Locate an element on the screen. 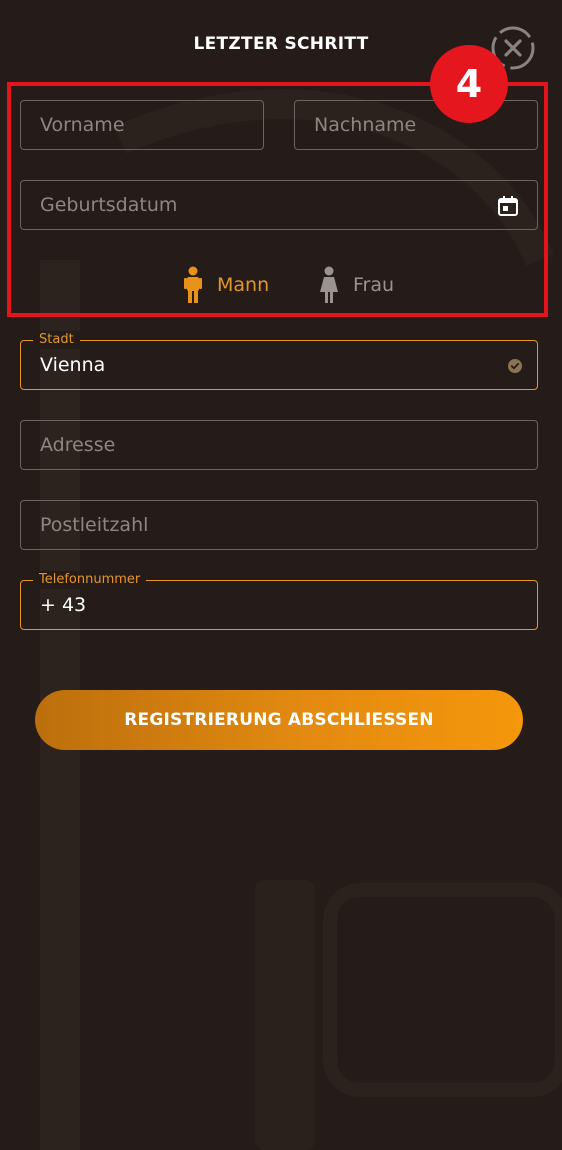 The height and width of the screenshot is (1150, 562). phone-field: Telefonnummer is located at coordinates (279, 600).